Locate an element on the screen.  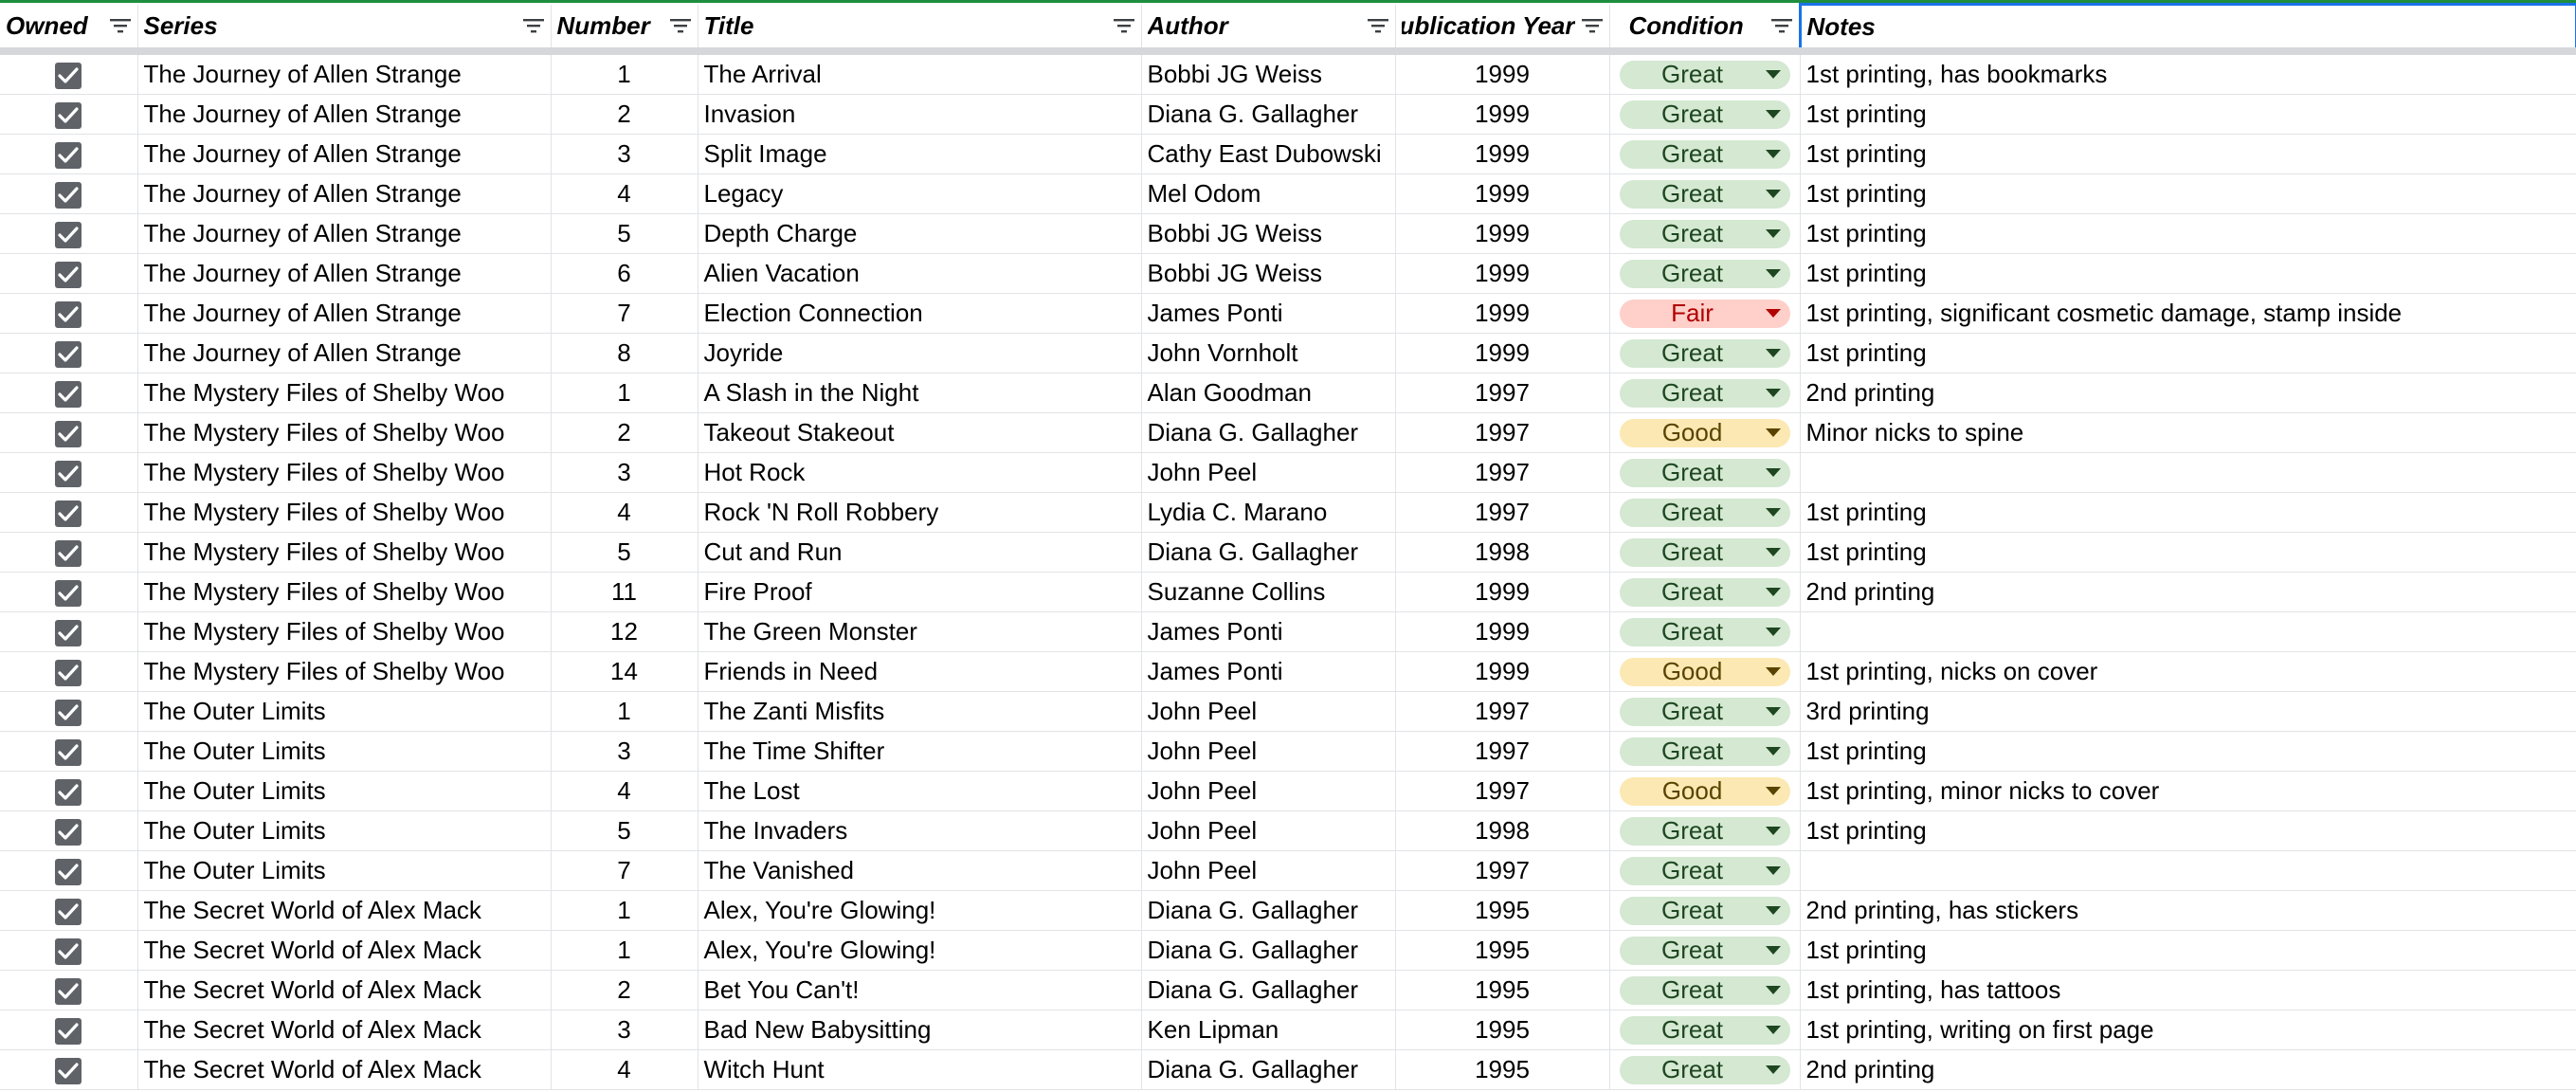
author-cell: Mel Odom is located at coordinates (1268, 193).